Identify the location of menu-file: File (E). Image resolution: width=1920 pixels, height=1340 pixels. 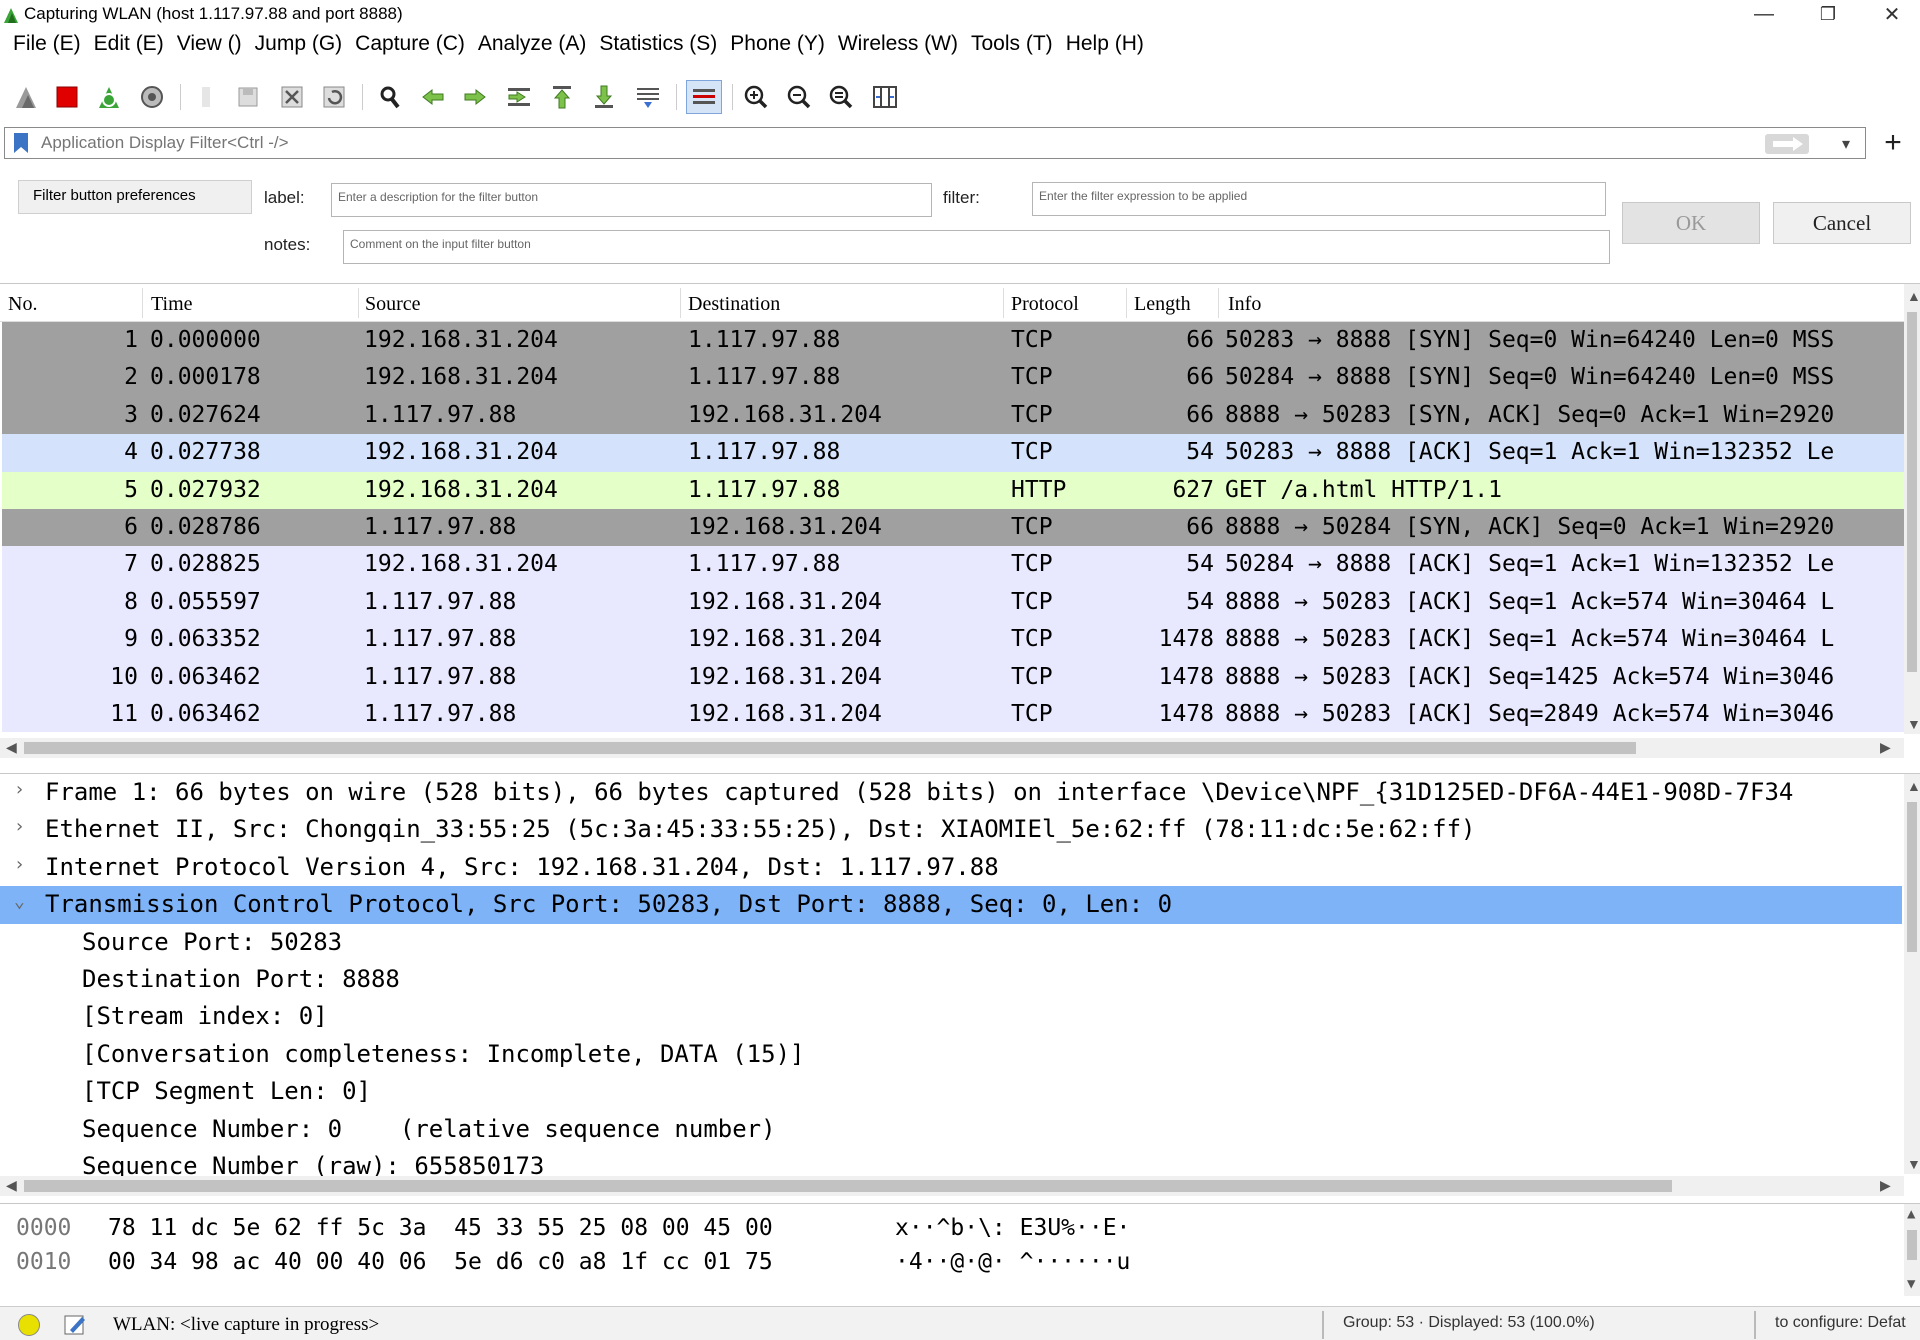
(47, 47).